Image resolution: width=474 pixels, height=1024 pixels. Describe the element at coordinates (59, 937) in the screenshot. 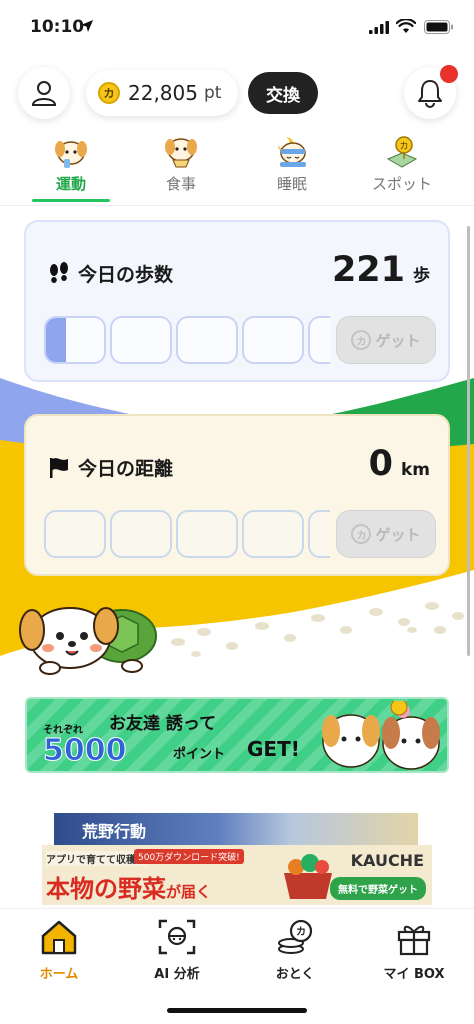

I see `home-icon` at that location.